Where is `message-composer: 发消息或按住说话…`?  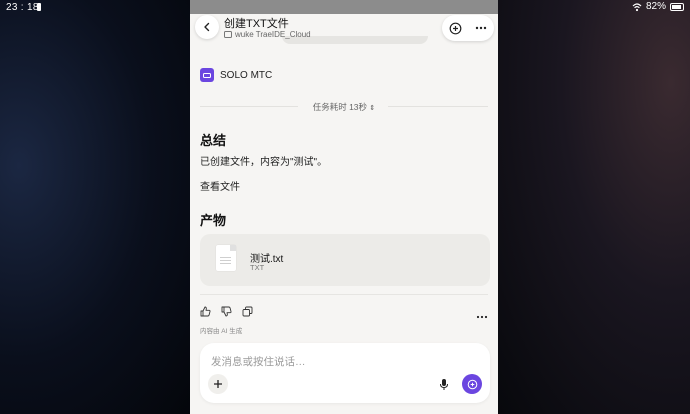 message-composer: 发消息或按住说话… is located at coordinates (345, 373).